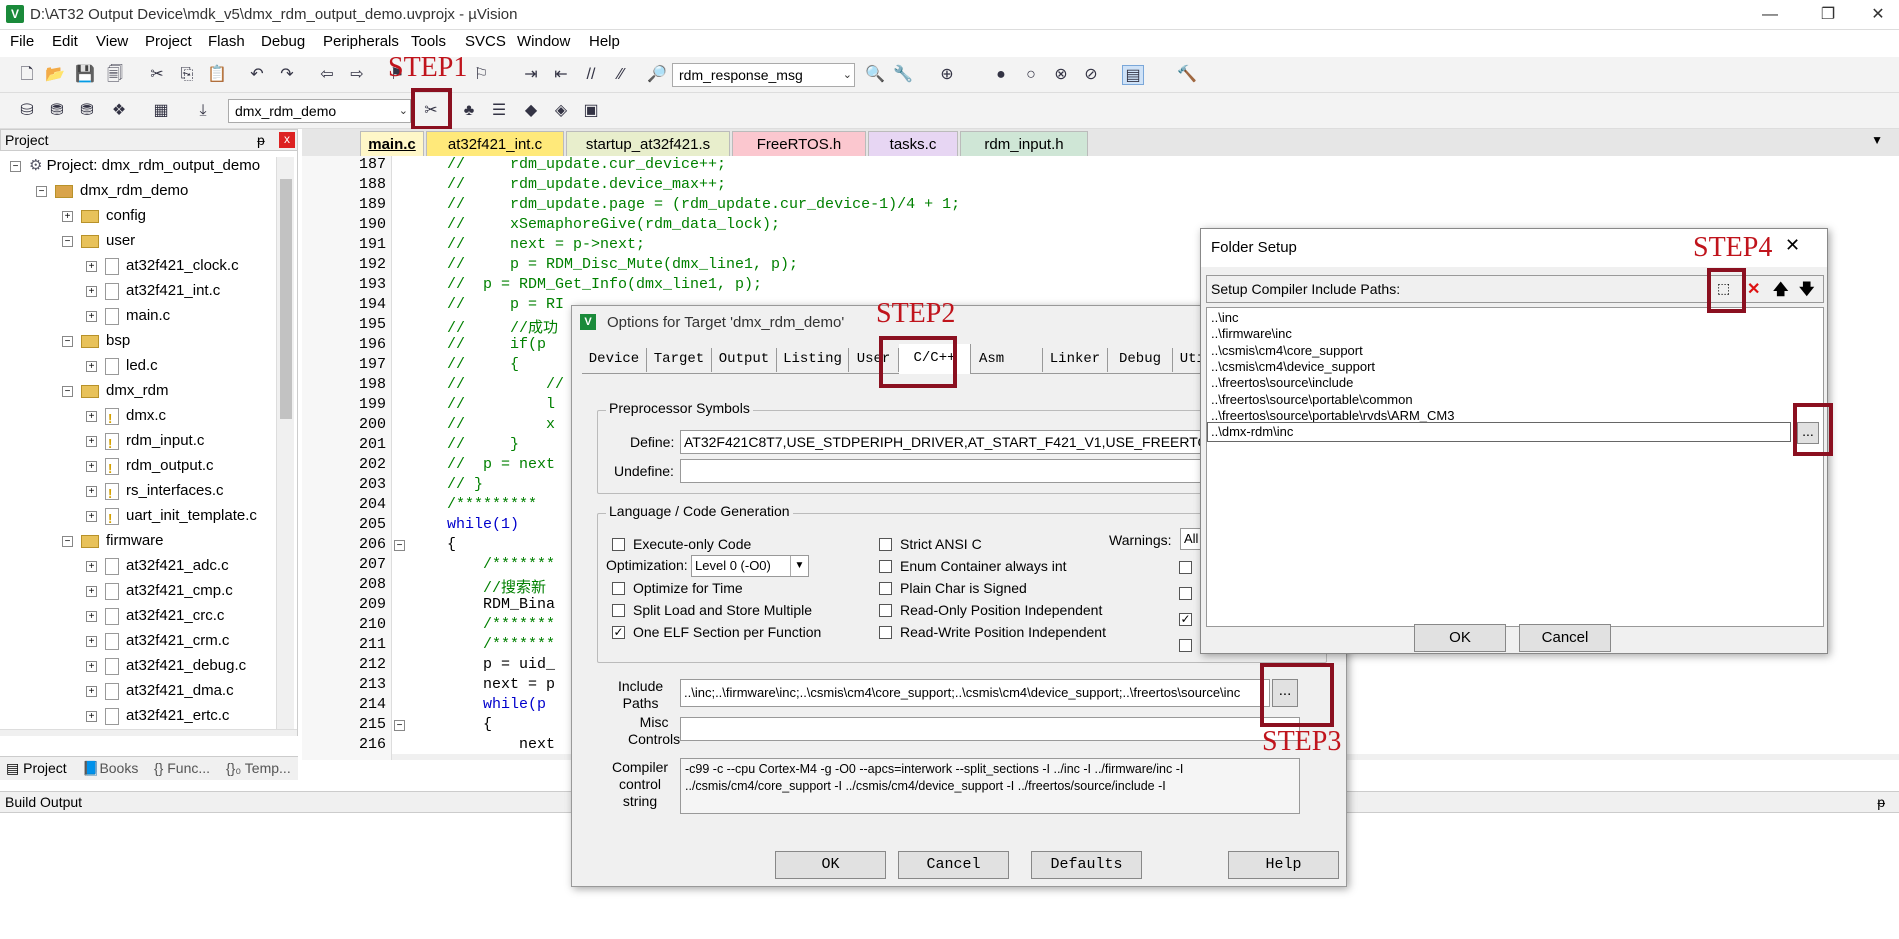  Describe the element at coordinates (947, 75) in the screenshot. I see `debug-session-icon: ⊕` at that location.